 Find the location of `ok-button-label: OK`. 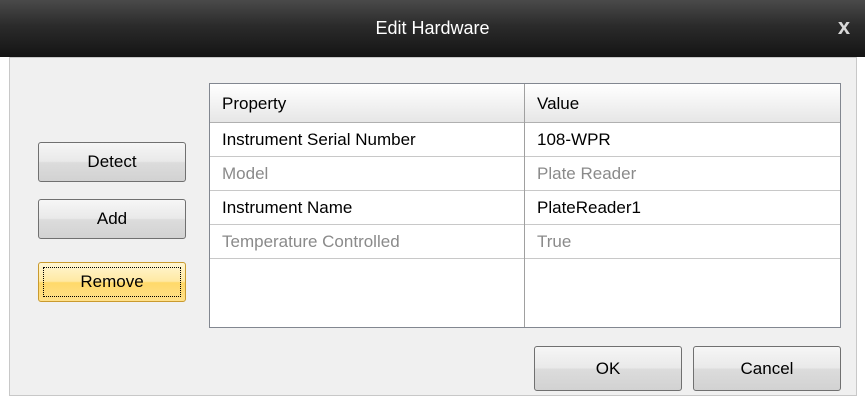

ok-button-label: OK is located at coordinates (608, 368).